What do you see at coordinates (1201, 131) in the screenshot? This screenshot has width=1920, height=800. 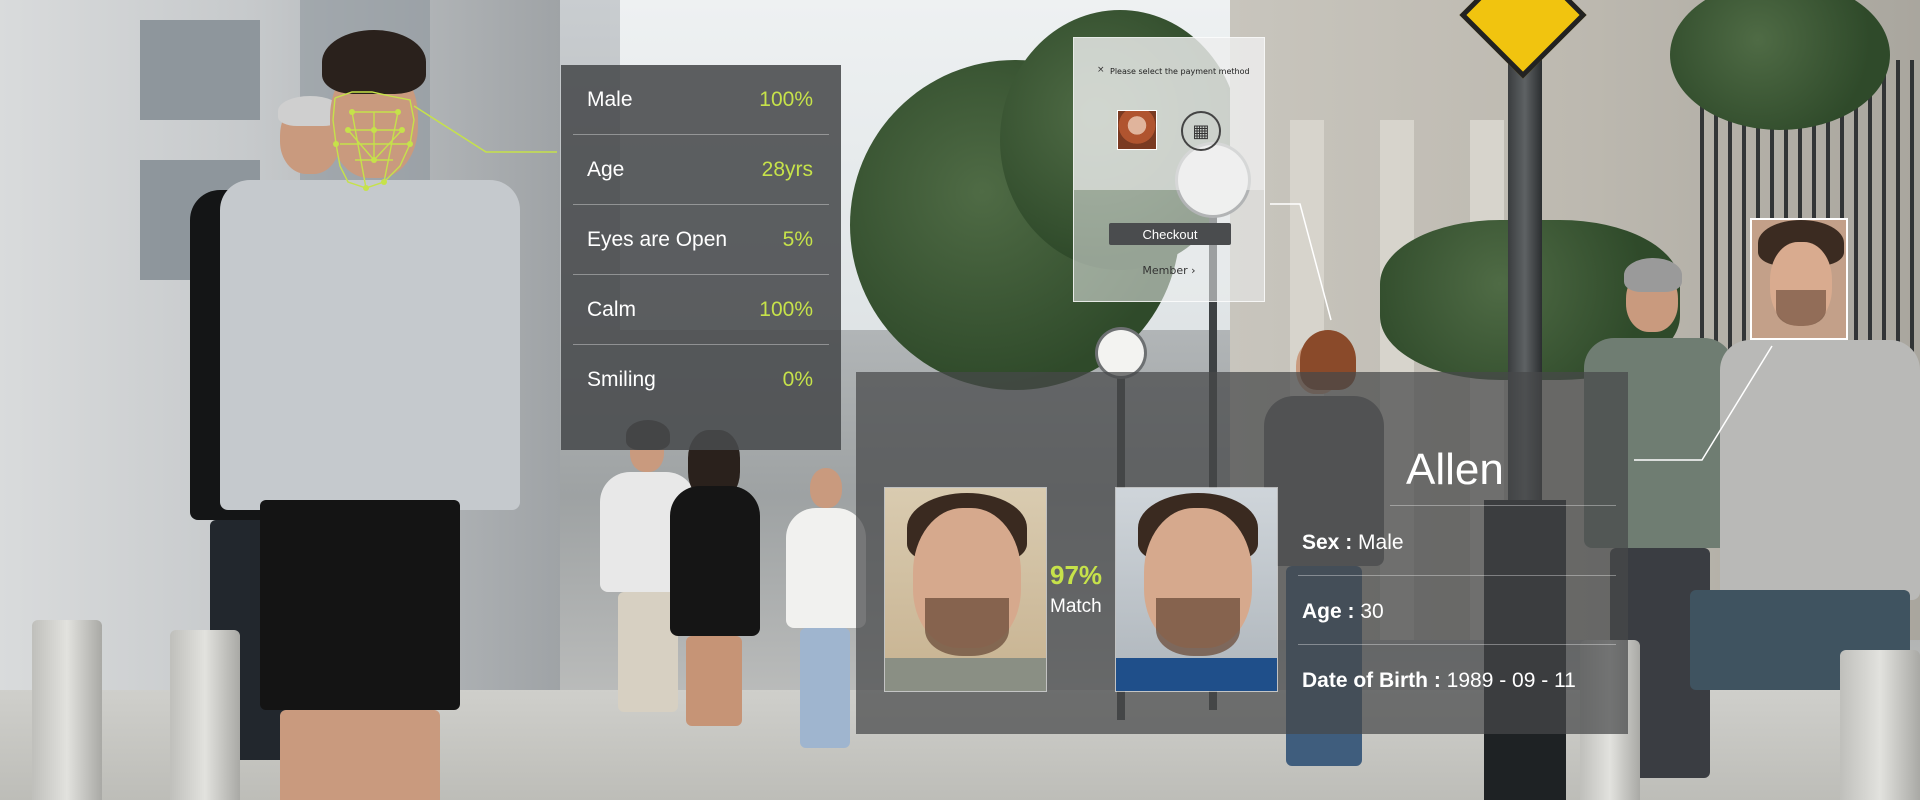 I see `qr-code-icon: ▦` at bounding box center [1201, 131].